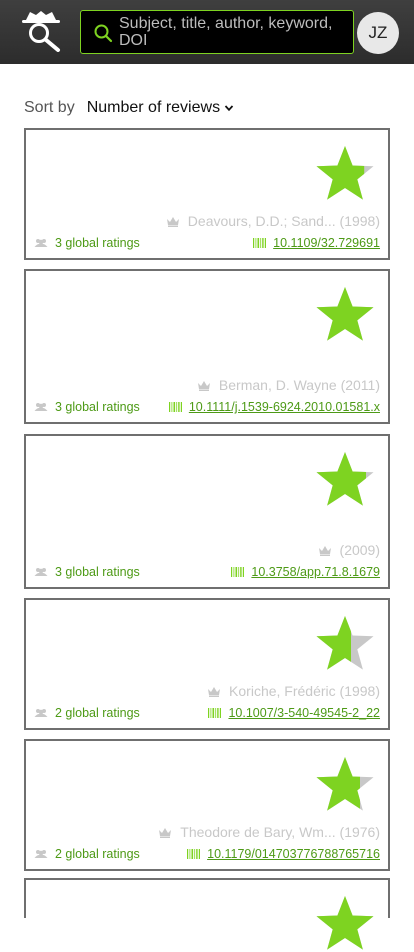 This screenshot has width=414, height=952. Describe the element at coordinates (326, 243) in the screenshot. I see `doi-link: 10.1109/32.729691` at that location.